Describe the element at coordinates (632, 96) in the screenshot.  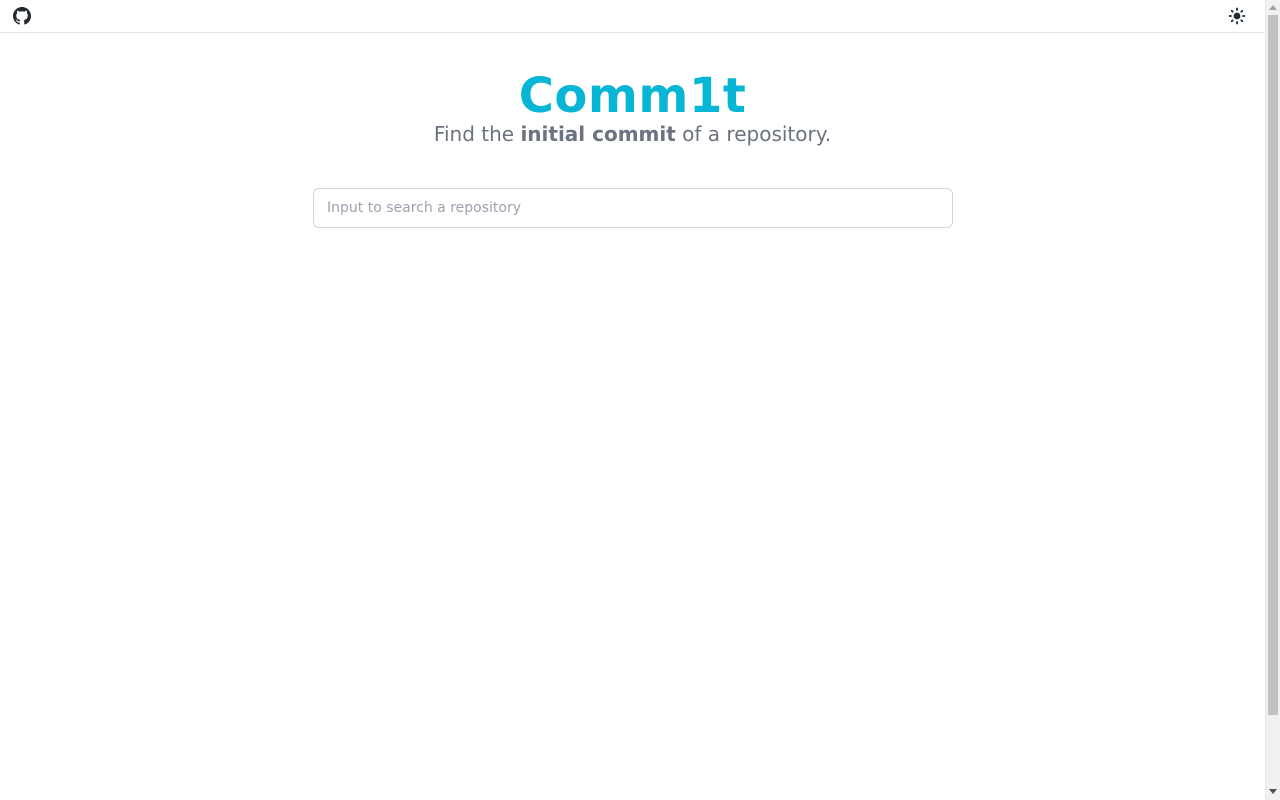
I see `app-title: Comm1t` at that location.